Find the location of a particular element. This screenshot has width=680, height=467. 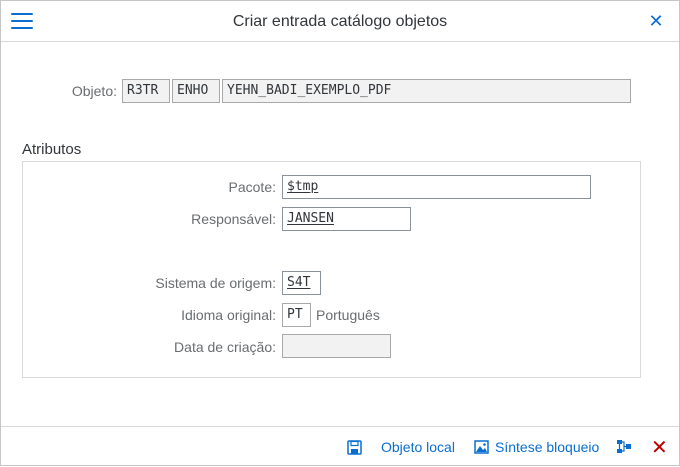

object-pgmid-field: R3TR is located at coordinates (146, 91).